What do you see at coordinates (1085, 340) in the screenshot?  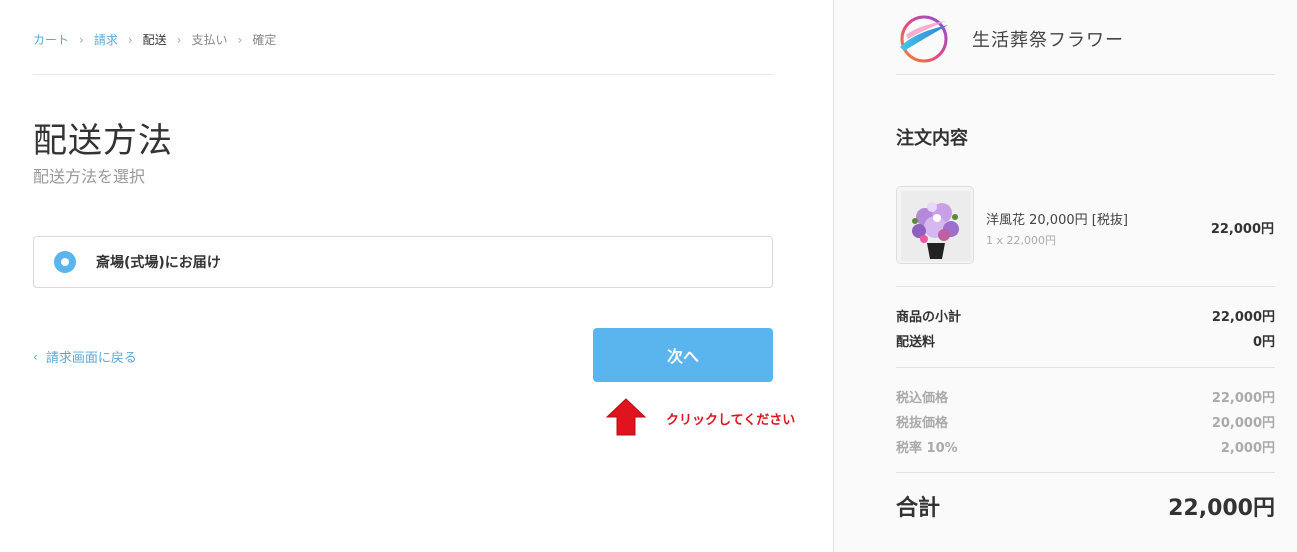 I see `shipping-fee-row: 配送料 0円` at bounding box center [1085, 340].